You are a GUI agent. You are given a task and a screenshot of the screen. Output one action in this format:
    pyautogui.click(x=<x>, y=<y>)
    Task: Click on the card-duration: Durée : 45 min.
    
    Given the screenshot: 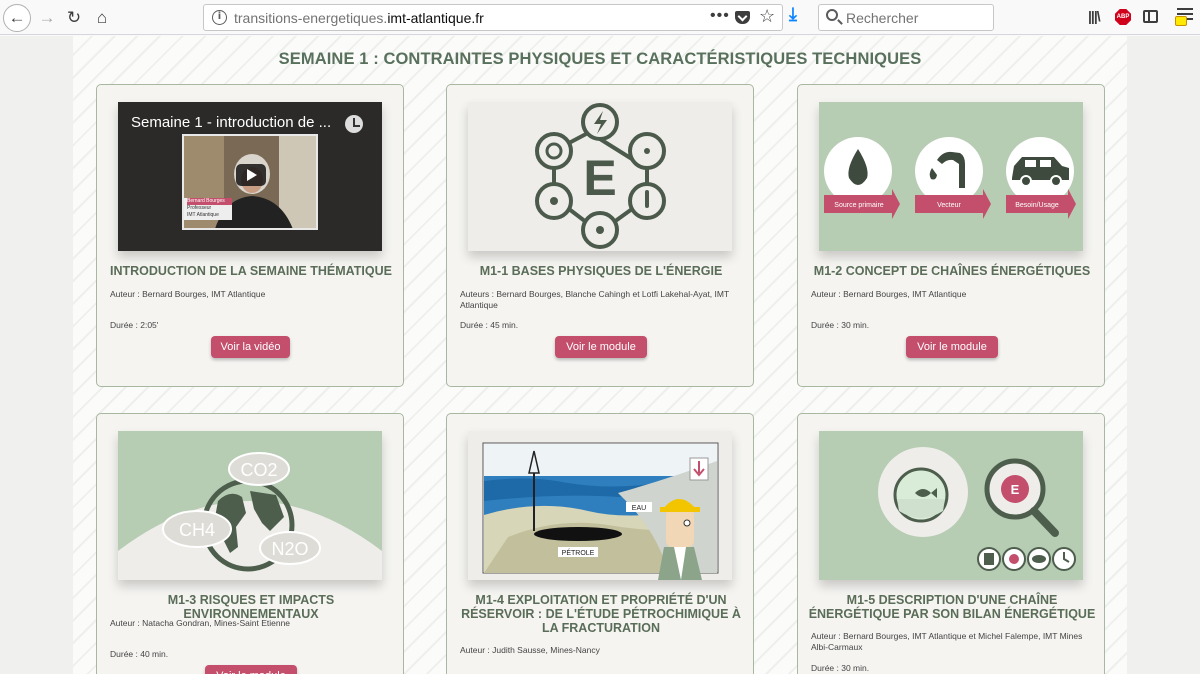 What is the action you would take?
    pyautogui.click(x=489, y=325)
    